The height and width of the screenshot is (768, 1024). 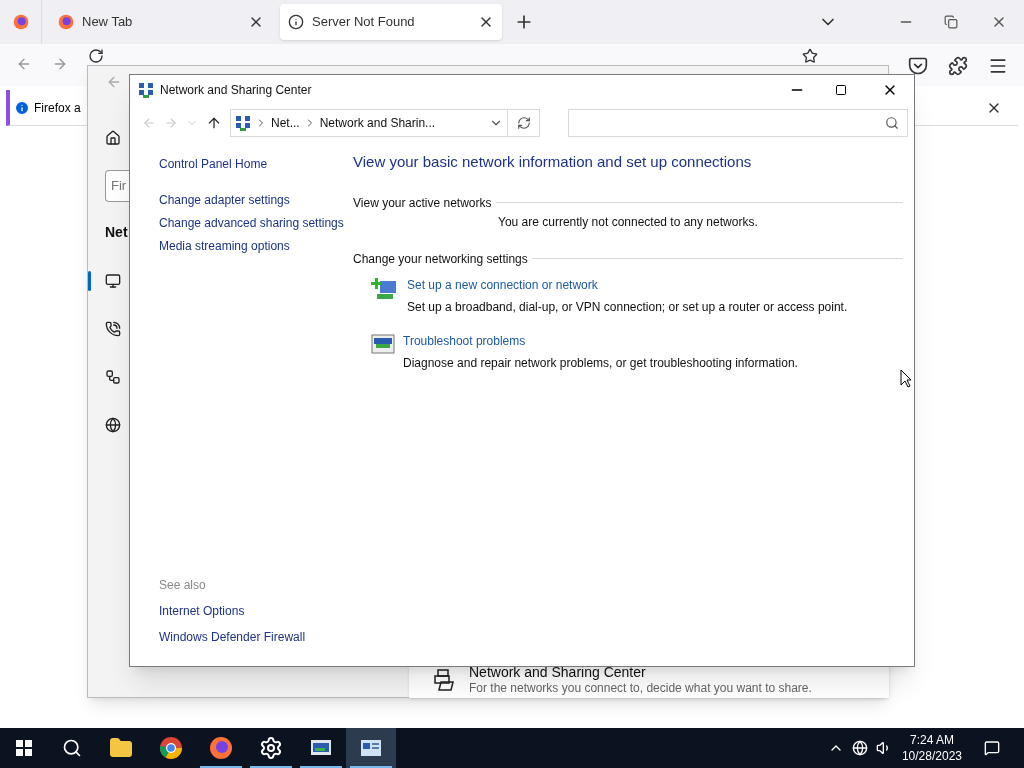 I want to click on sidebar-link: Change advanced sharing settings, so click(x=256, y=223).